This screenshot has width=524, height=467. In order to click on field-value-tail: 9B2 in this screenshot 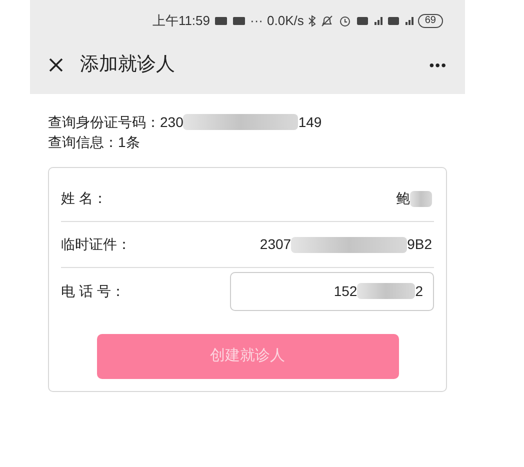, I will do `click(419, 244)`.